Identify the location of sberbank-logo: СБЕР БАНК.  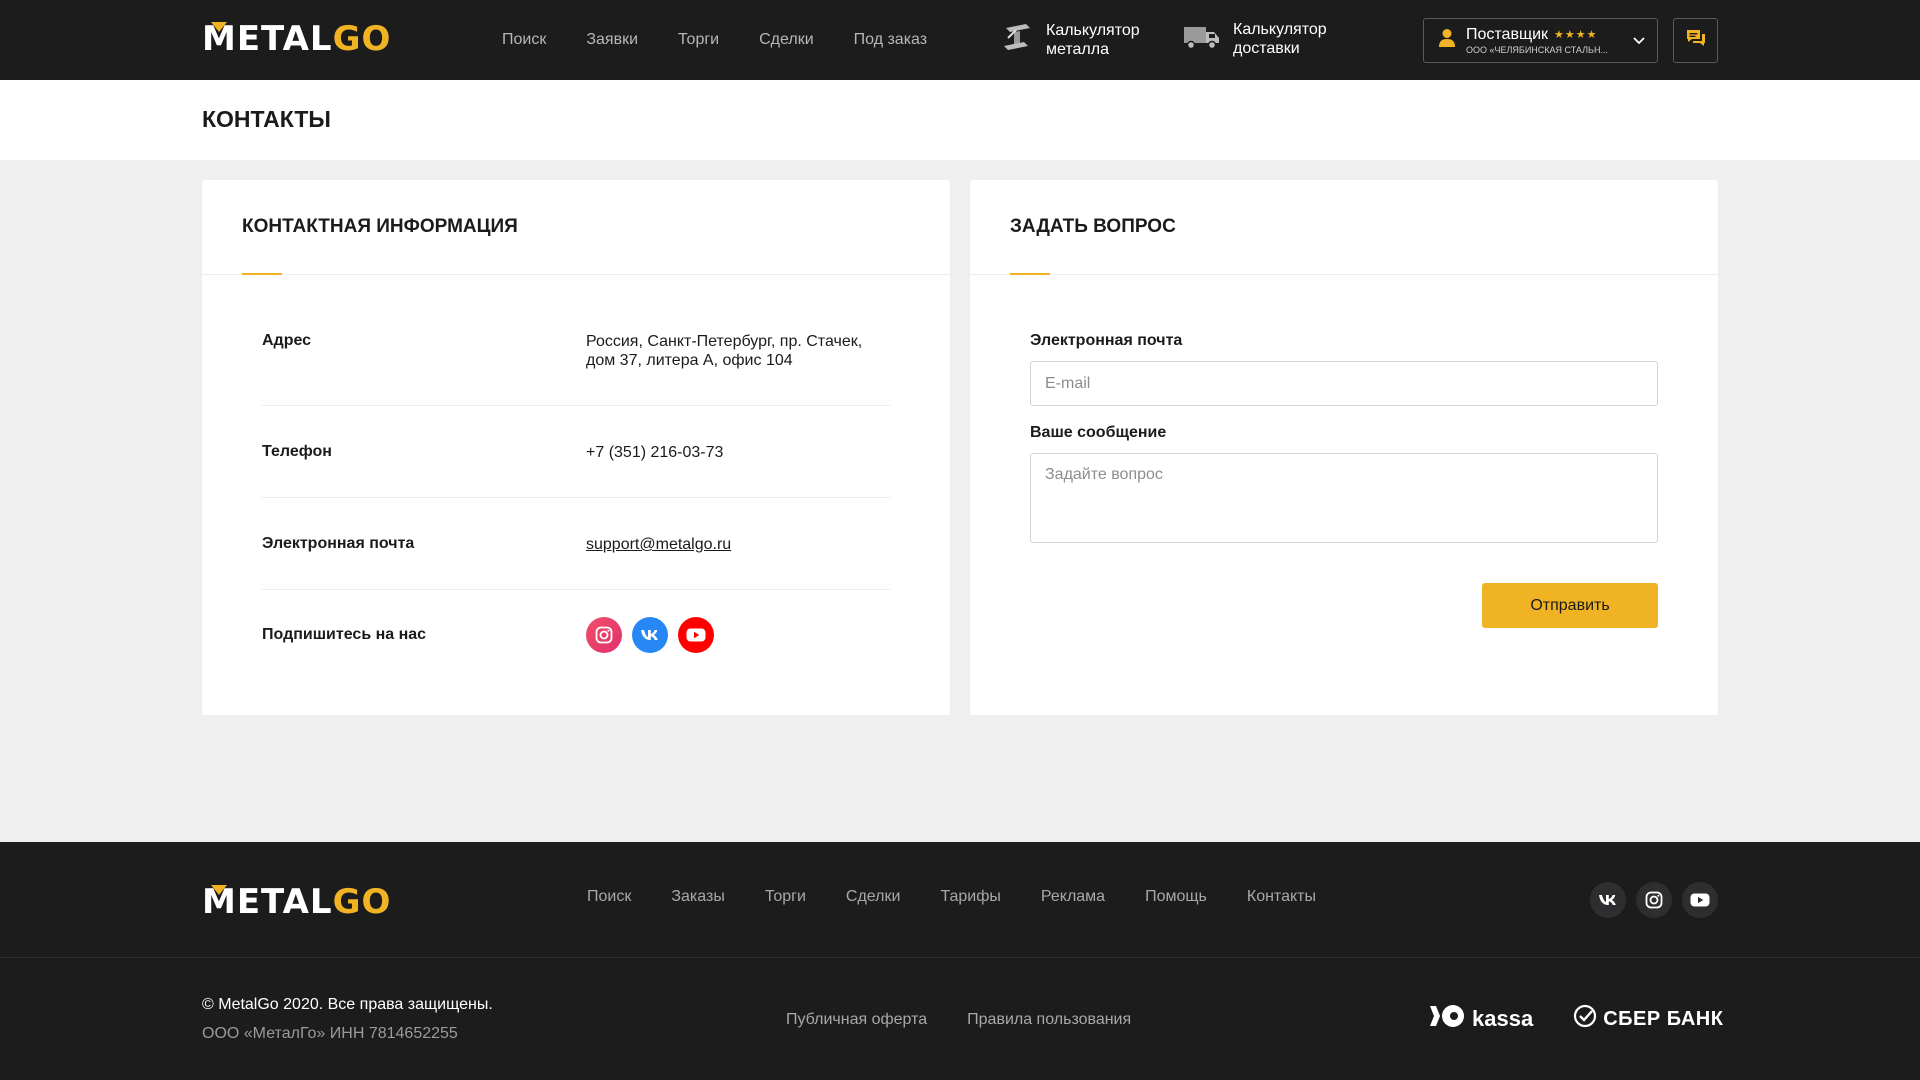
(1648, 1019).